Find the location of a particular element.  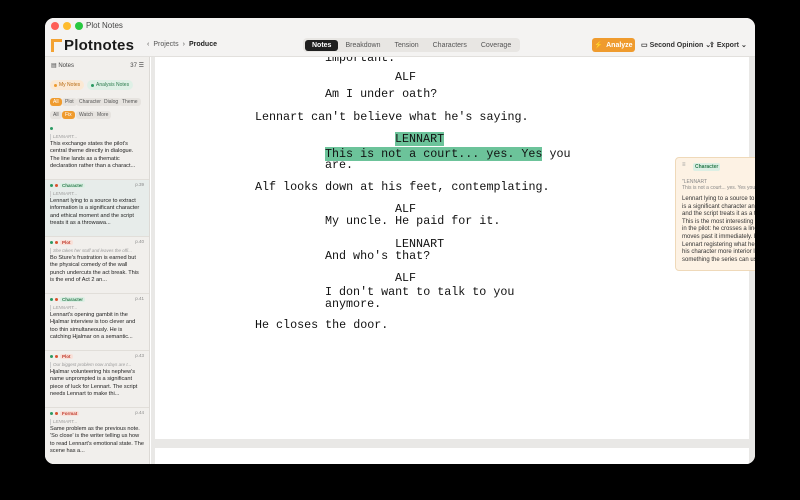

logo-text: Plotnotes is located at coordinates (99, 45).